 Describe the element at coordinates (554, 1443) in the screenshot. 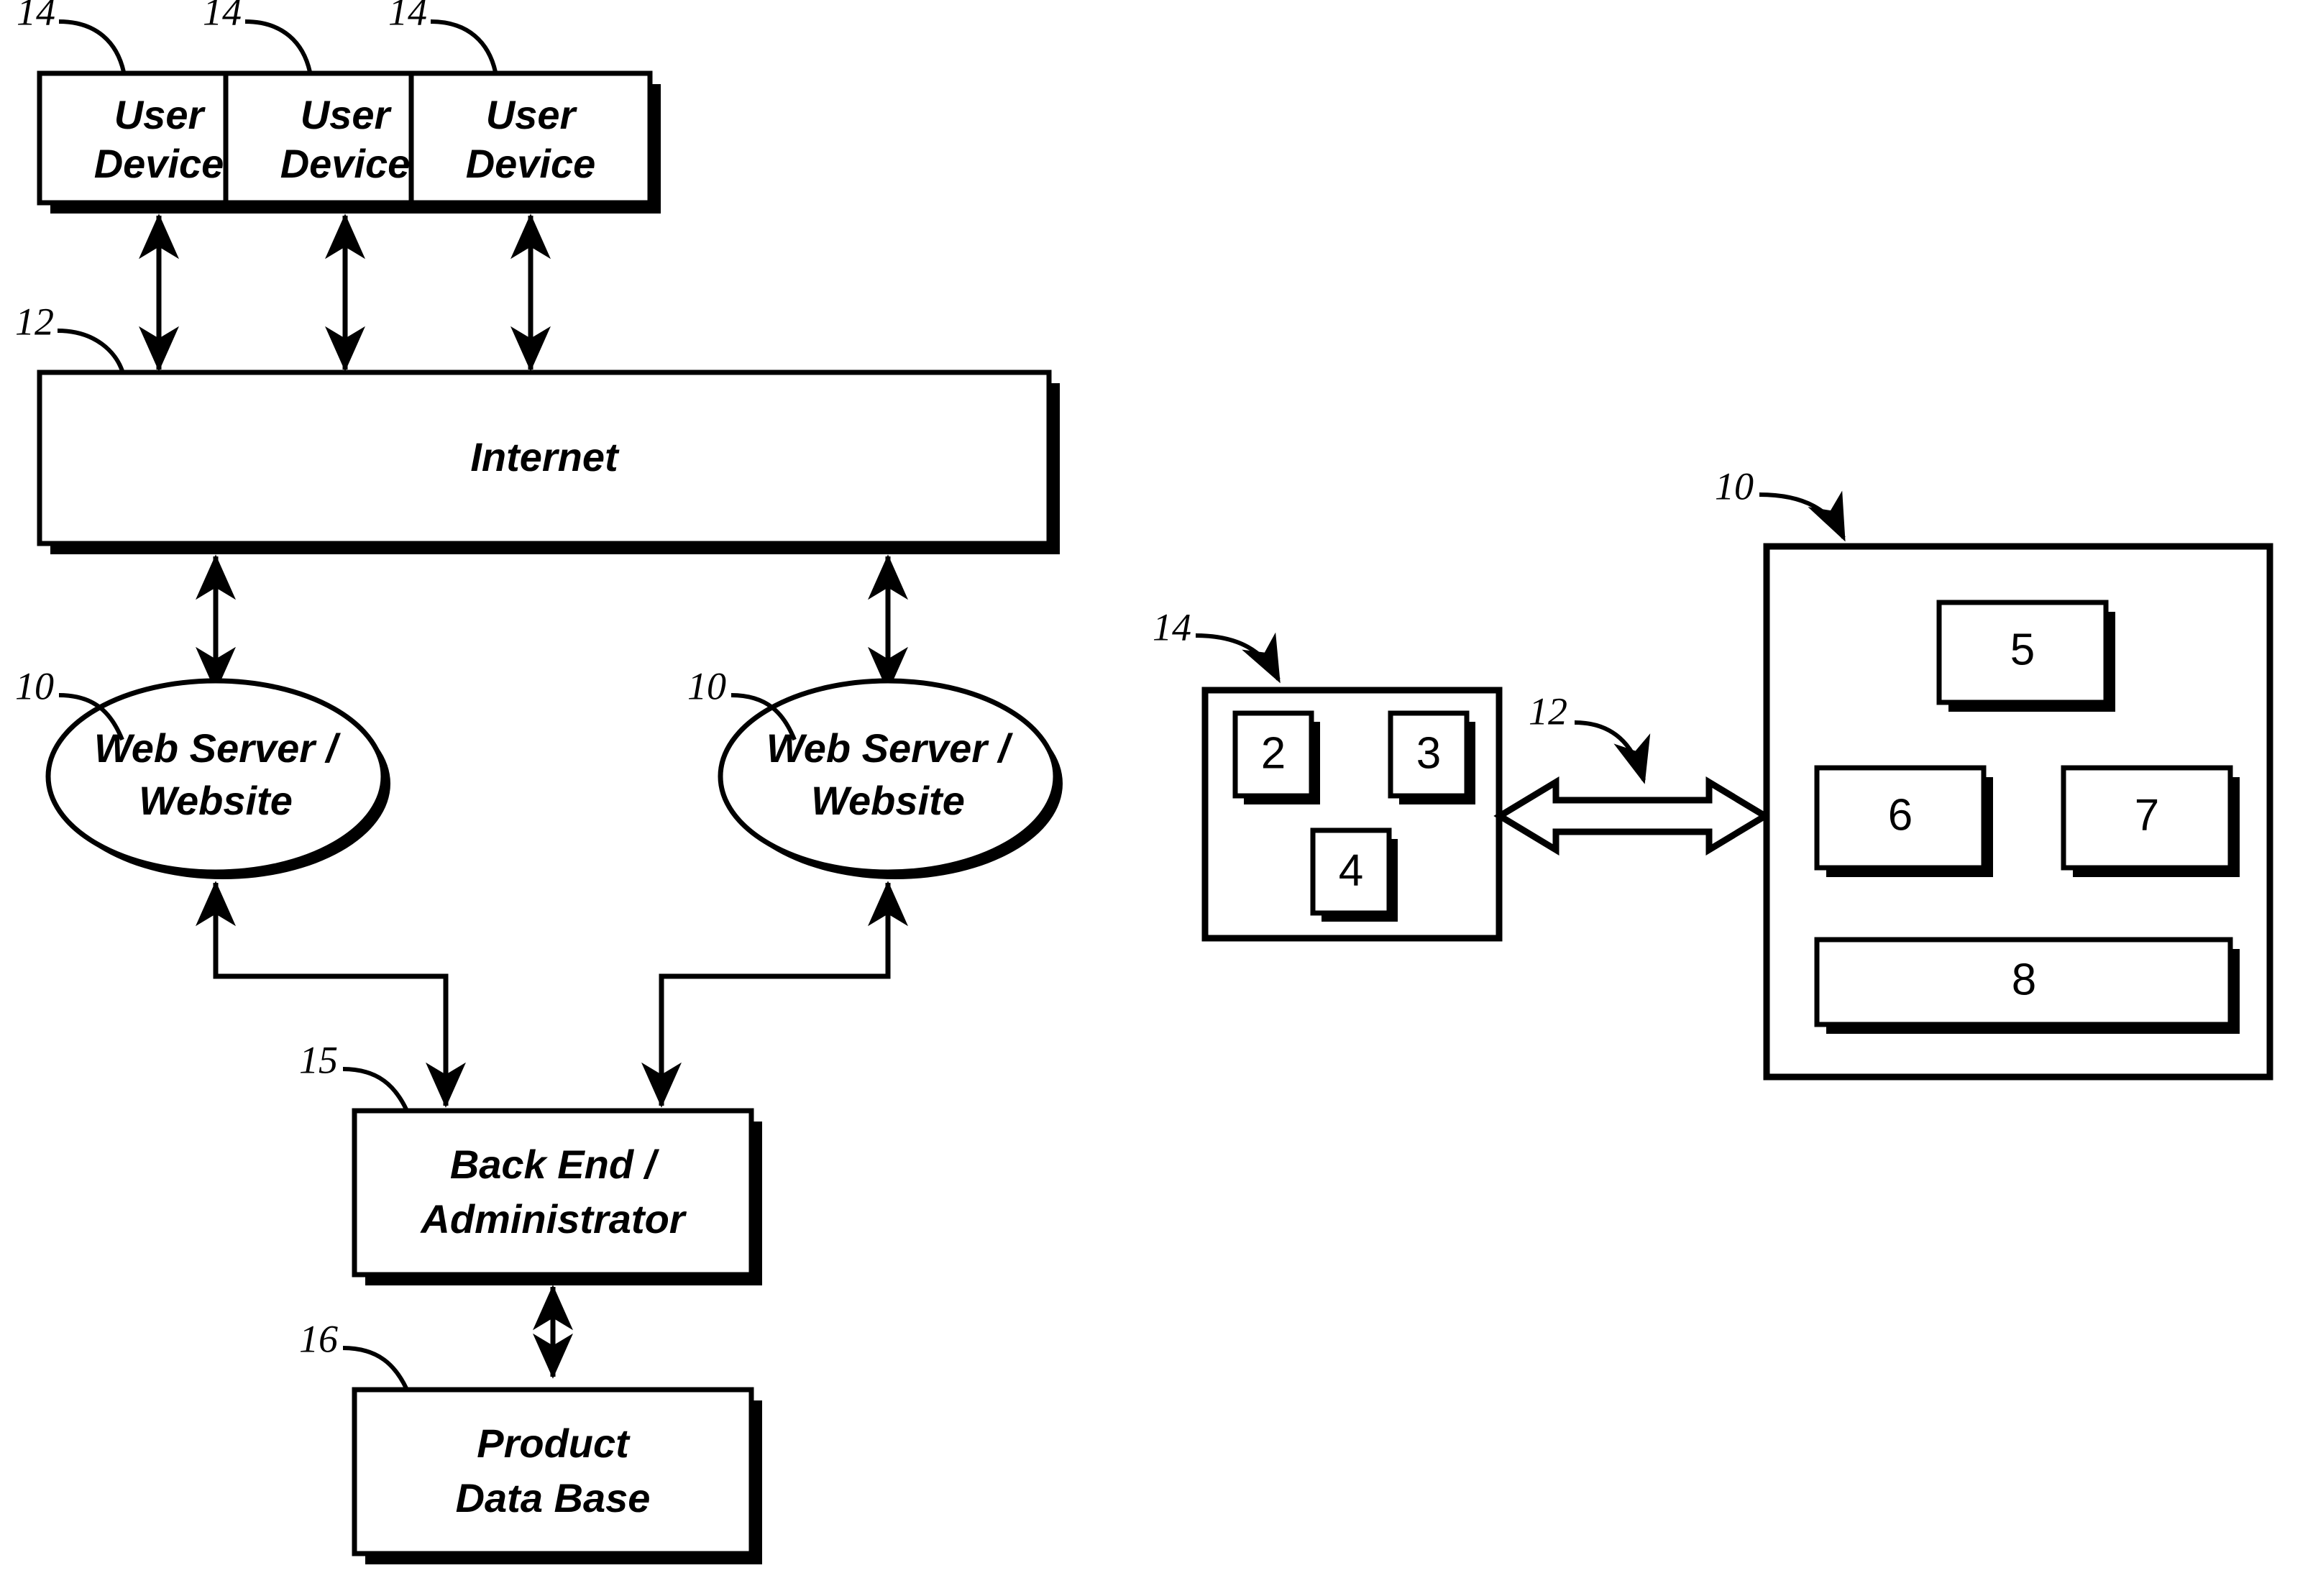

I see `product-database-line1: Product` at that location.